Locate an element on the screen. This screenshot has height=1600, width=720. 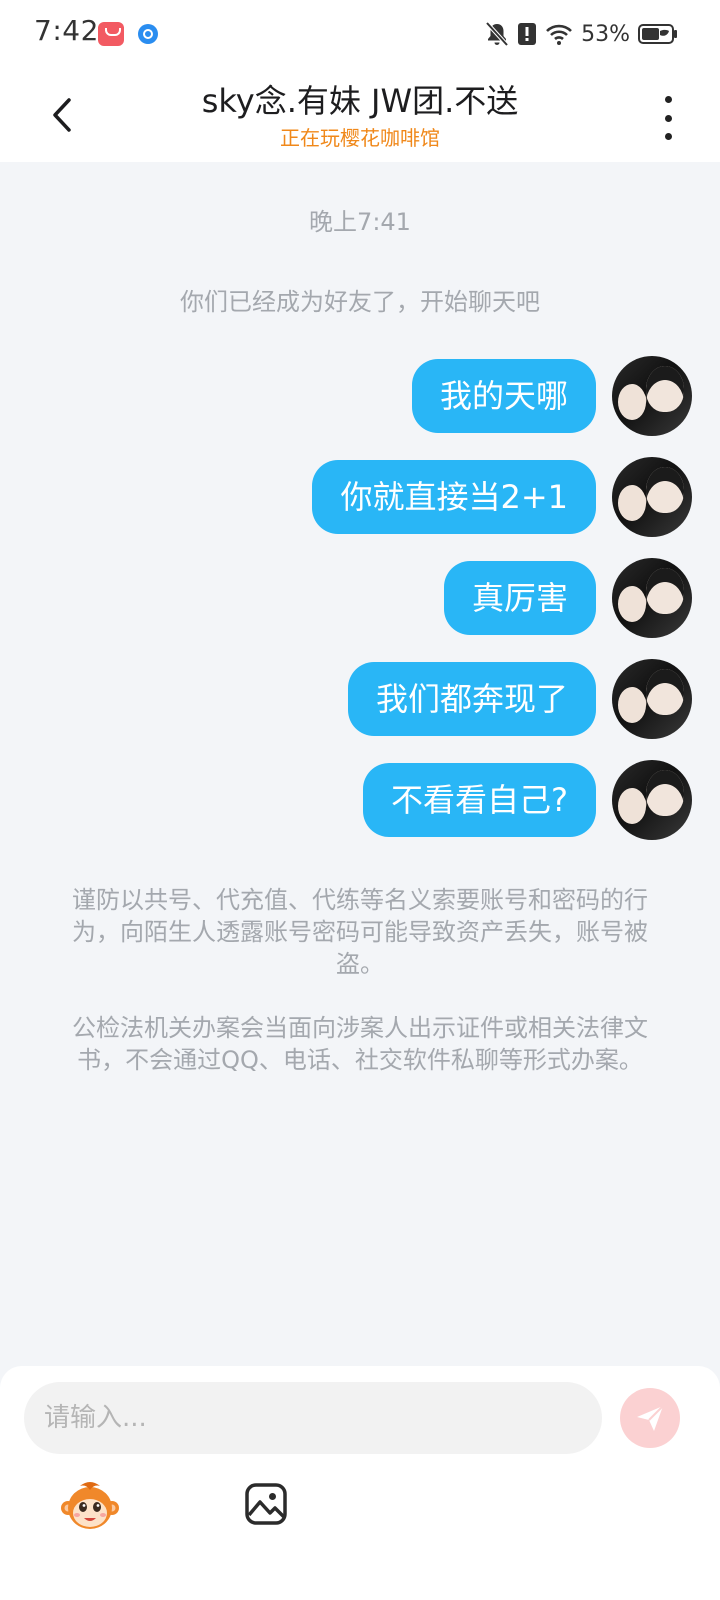
bell-off-icon is located at coordinates (497, 34).